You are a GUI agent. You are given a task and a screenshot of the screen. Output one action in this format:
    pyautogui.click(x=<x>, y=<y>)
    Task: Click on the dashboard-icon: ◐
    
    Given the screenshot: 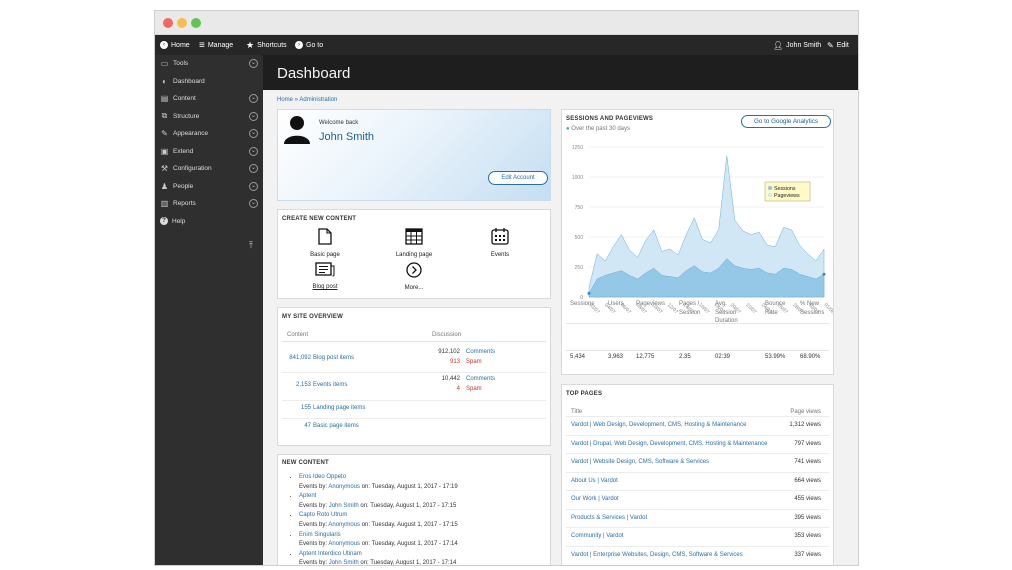 What is the action you would take?
    pyautogui.click(x=164, y=81)
    